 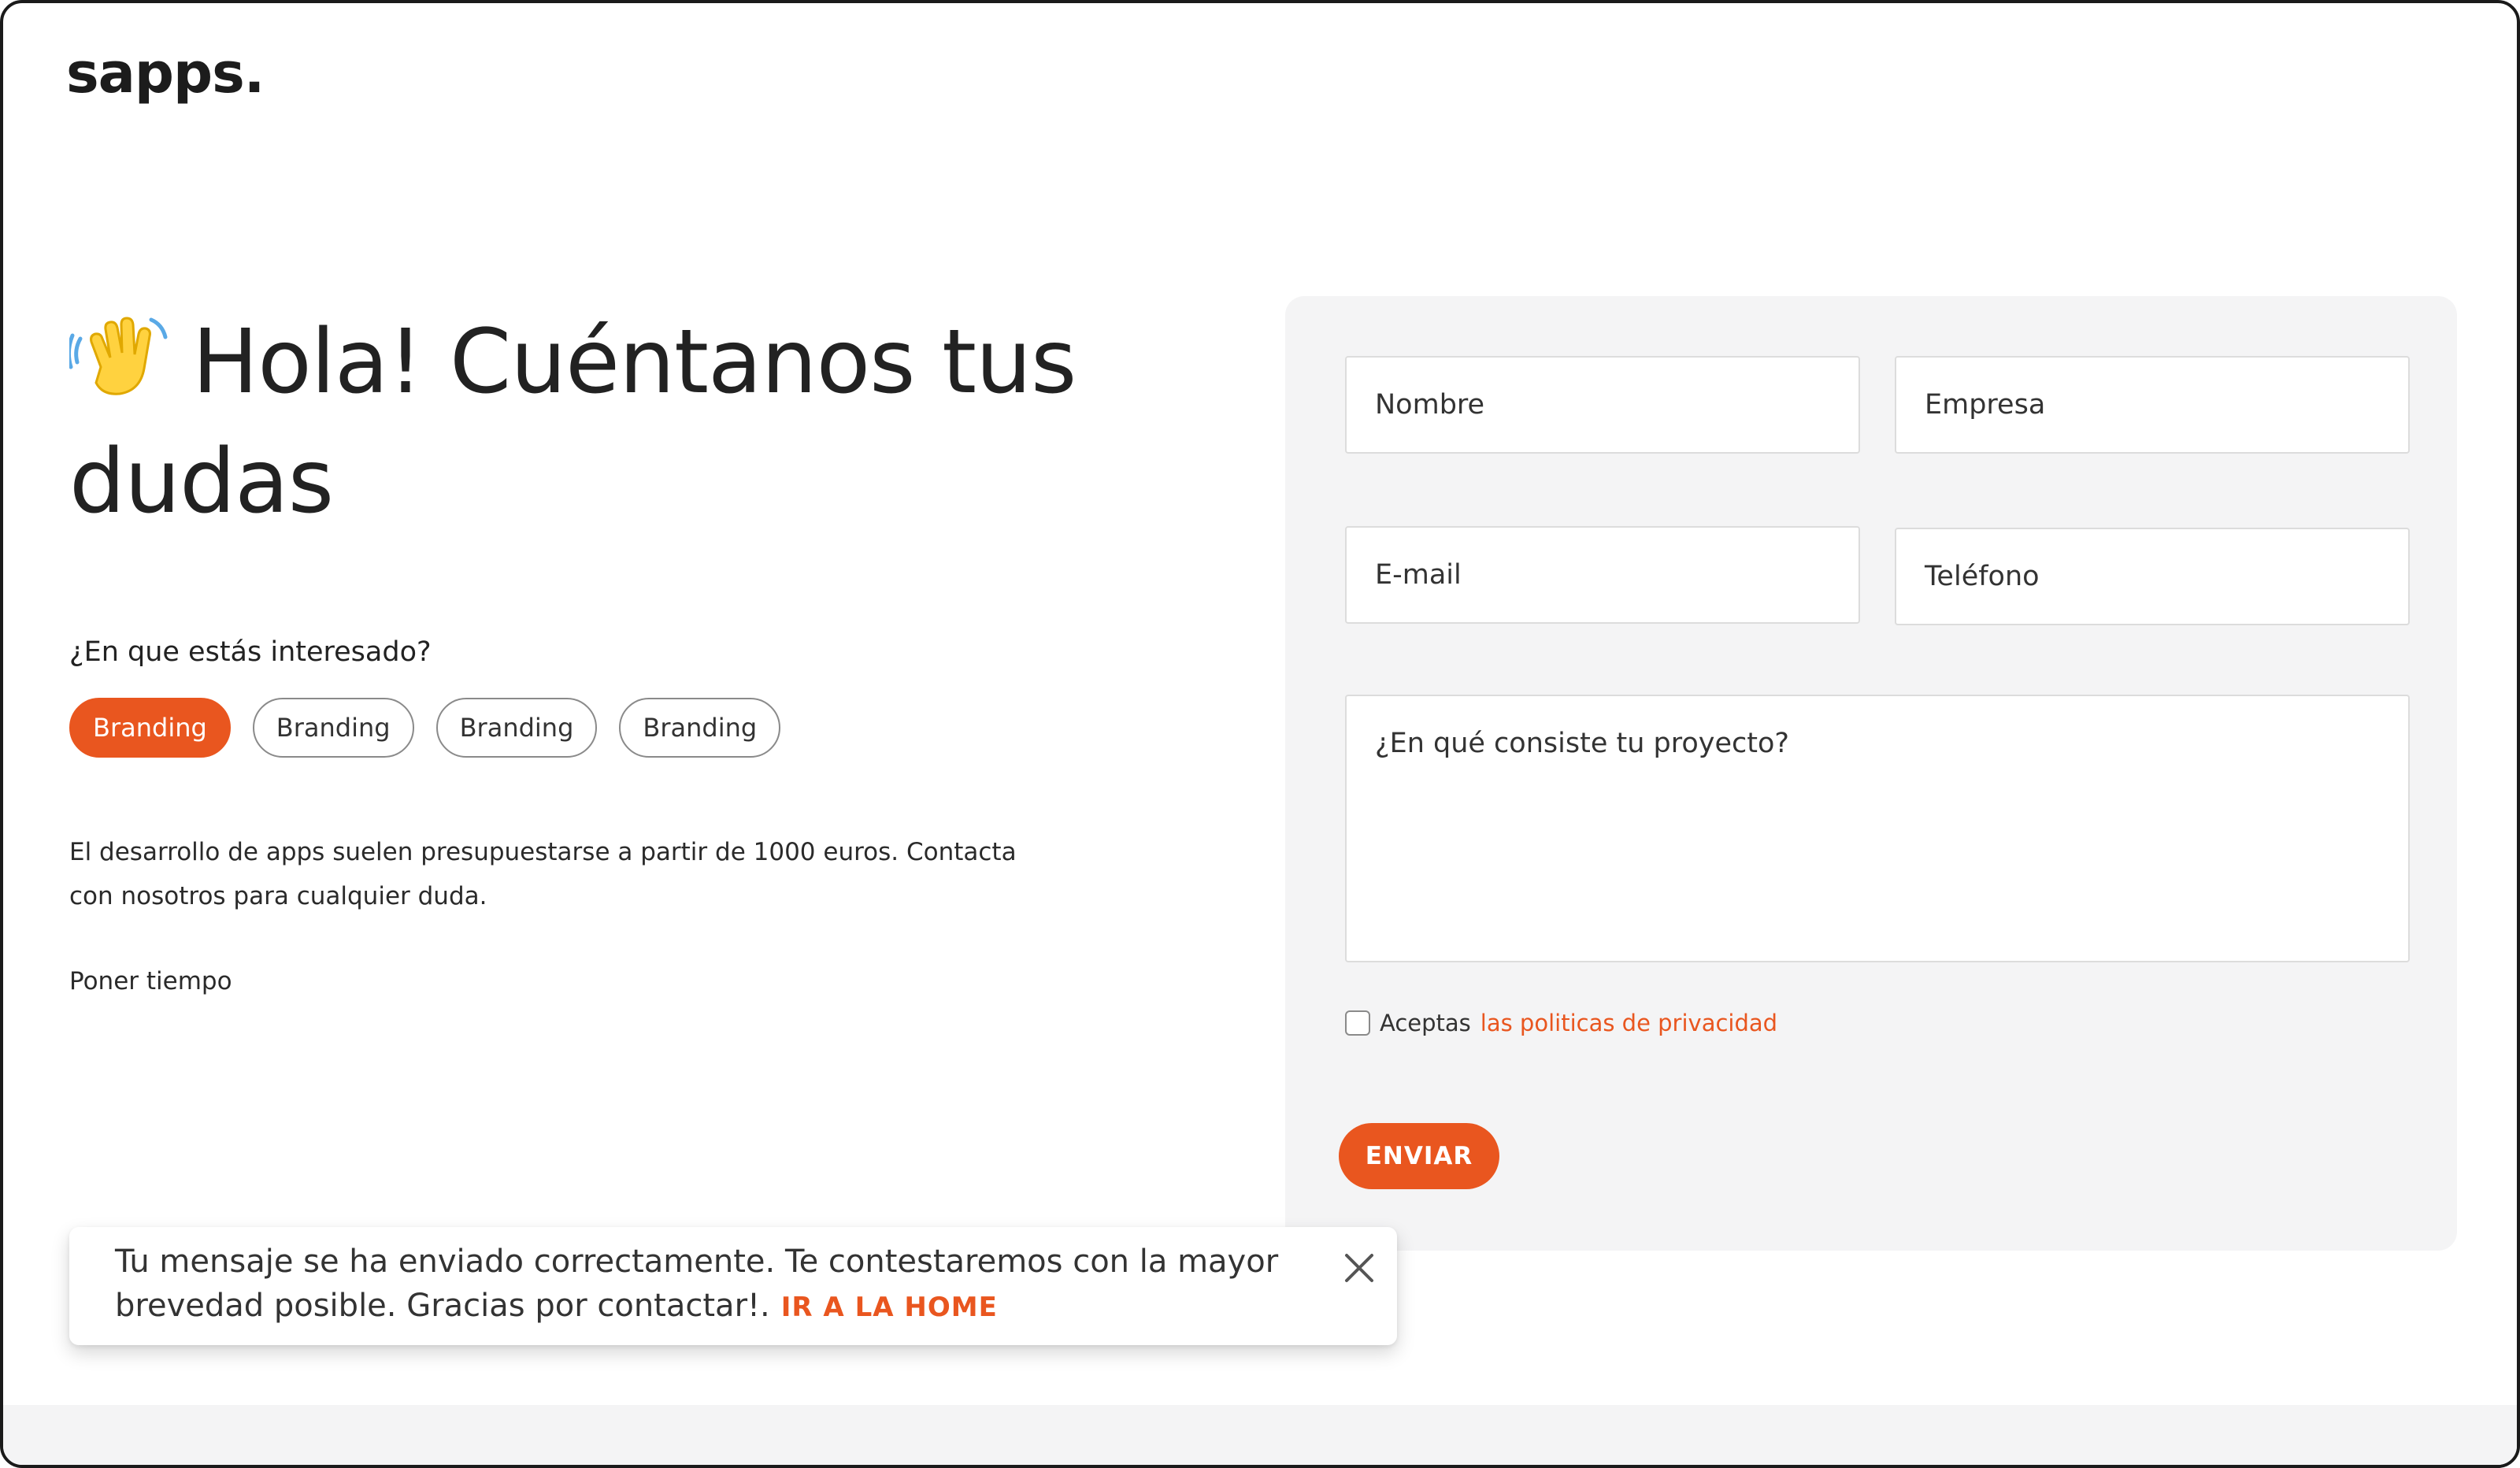 I want to click on logo: sapps., so click(x=165, y=73).